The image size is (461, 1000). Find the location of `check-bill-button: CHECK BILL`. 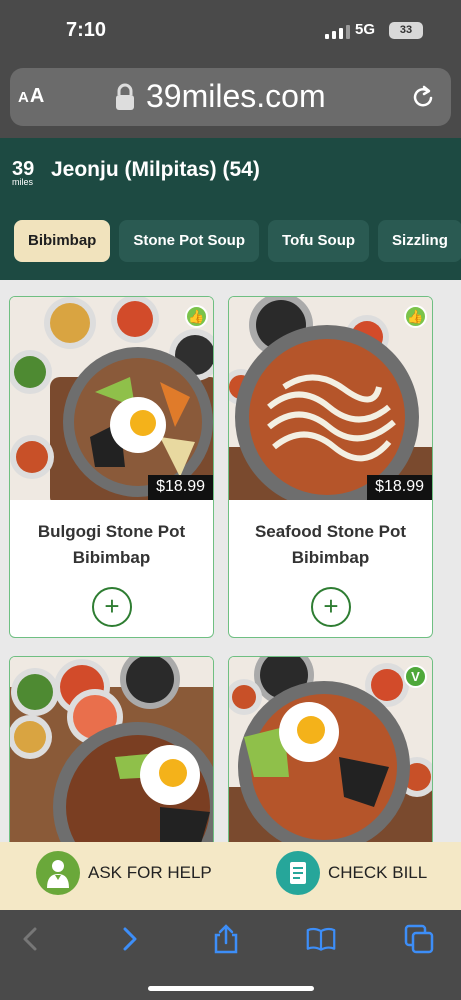

check-bill-button: CHECK BILL is located at coordinates (351, 873).